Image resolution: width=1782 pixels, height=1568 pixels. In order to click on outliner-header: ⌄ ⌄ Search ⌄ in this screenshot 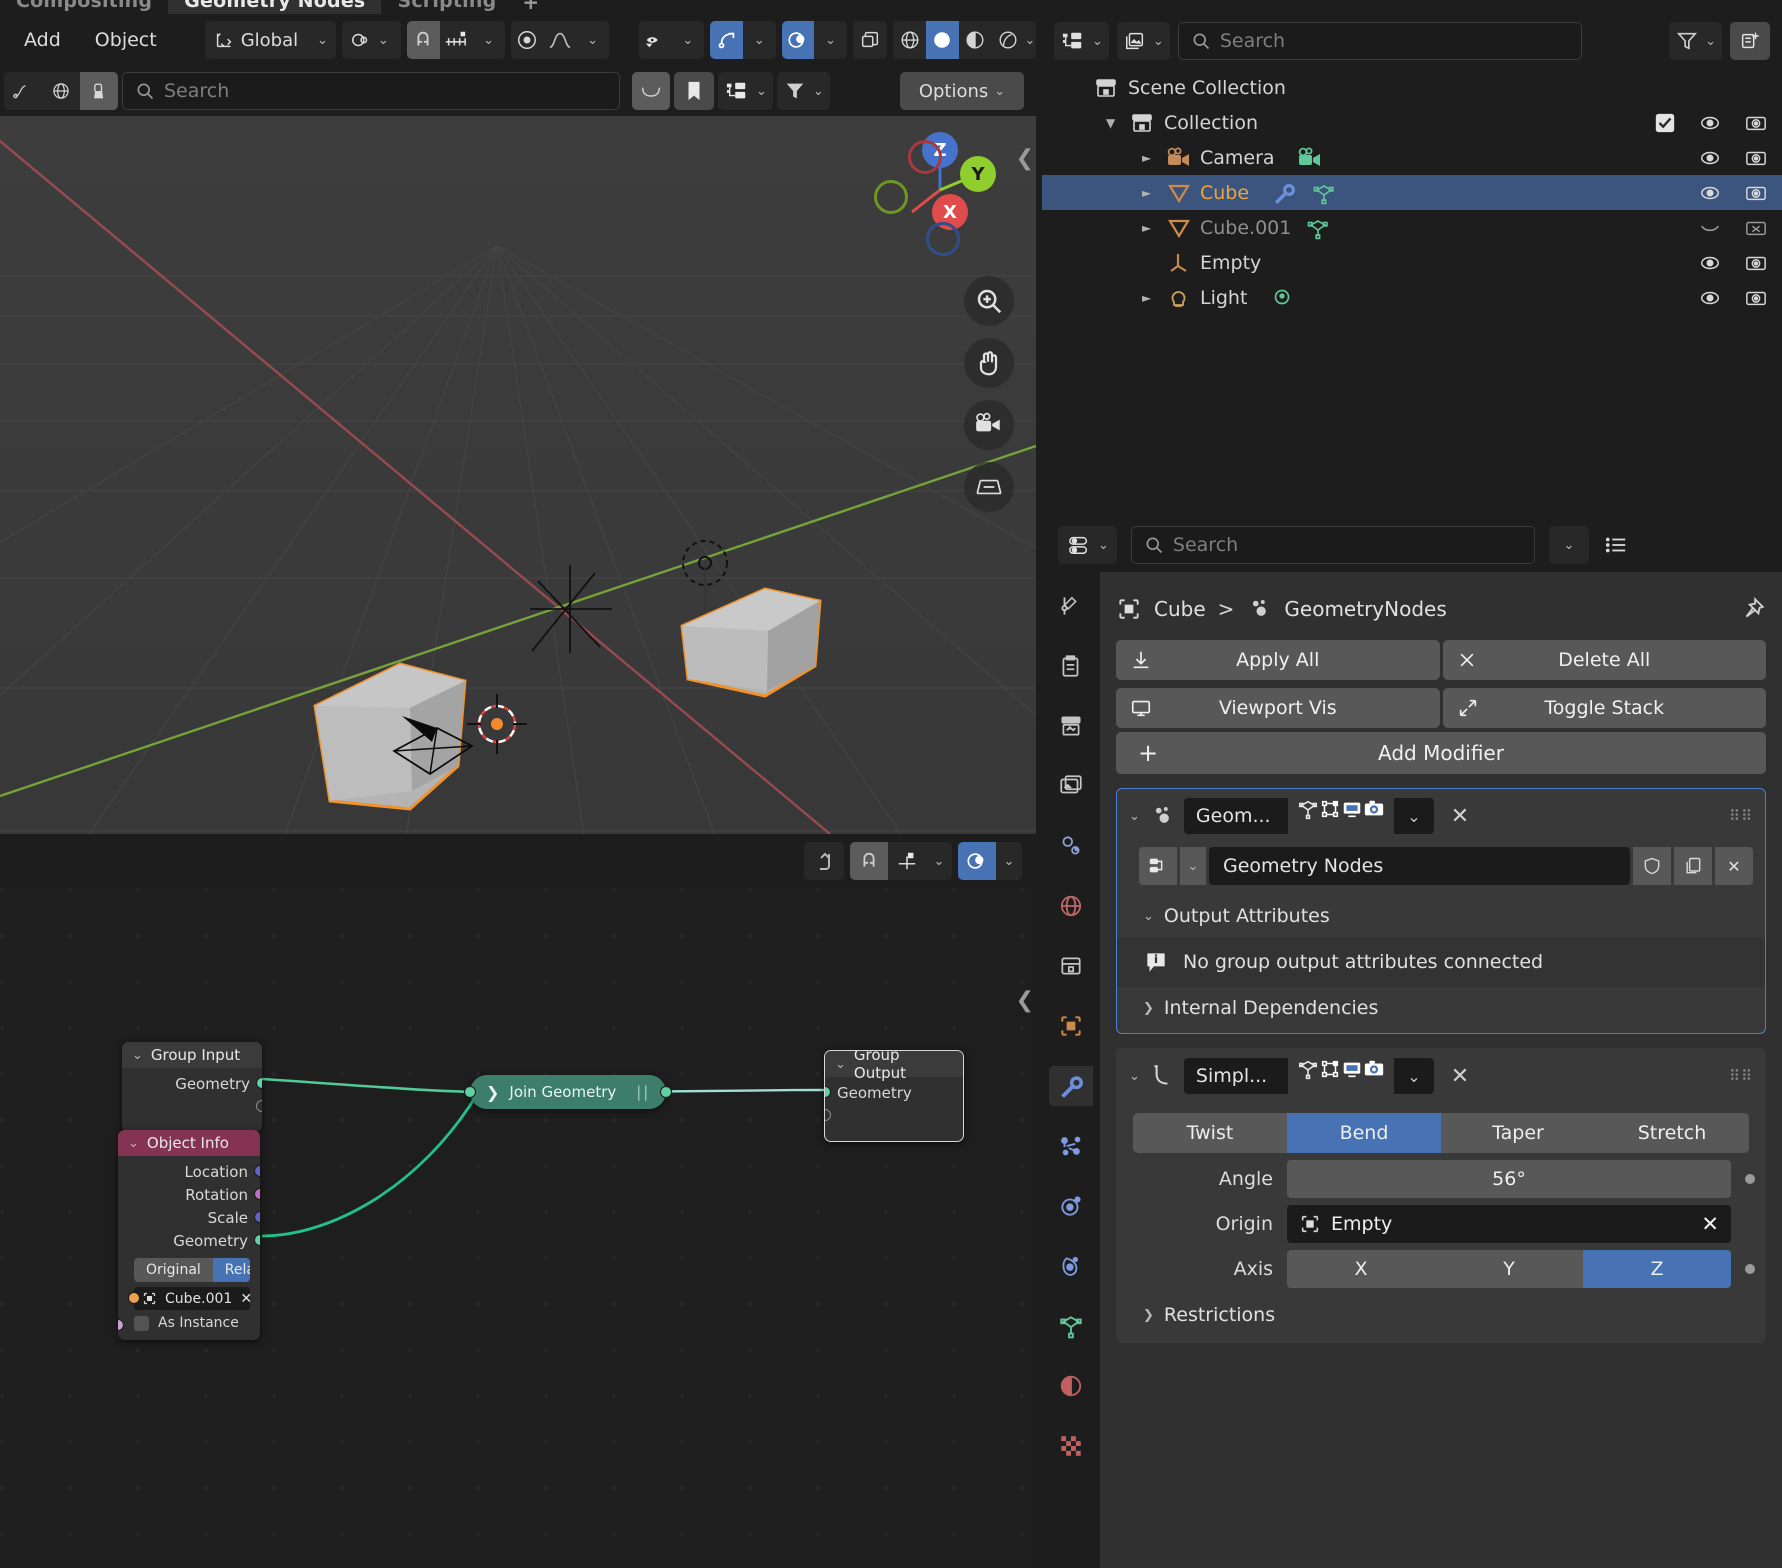, I will do `click(1412, 41)`.